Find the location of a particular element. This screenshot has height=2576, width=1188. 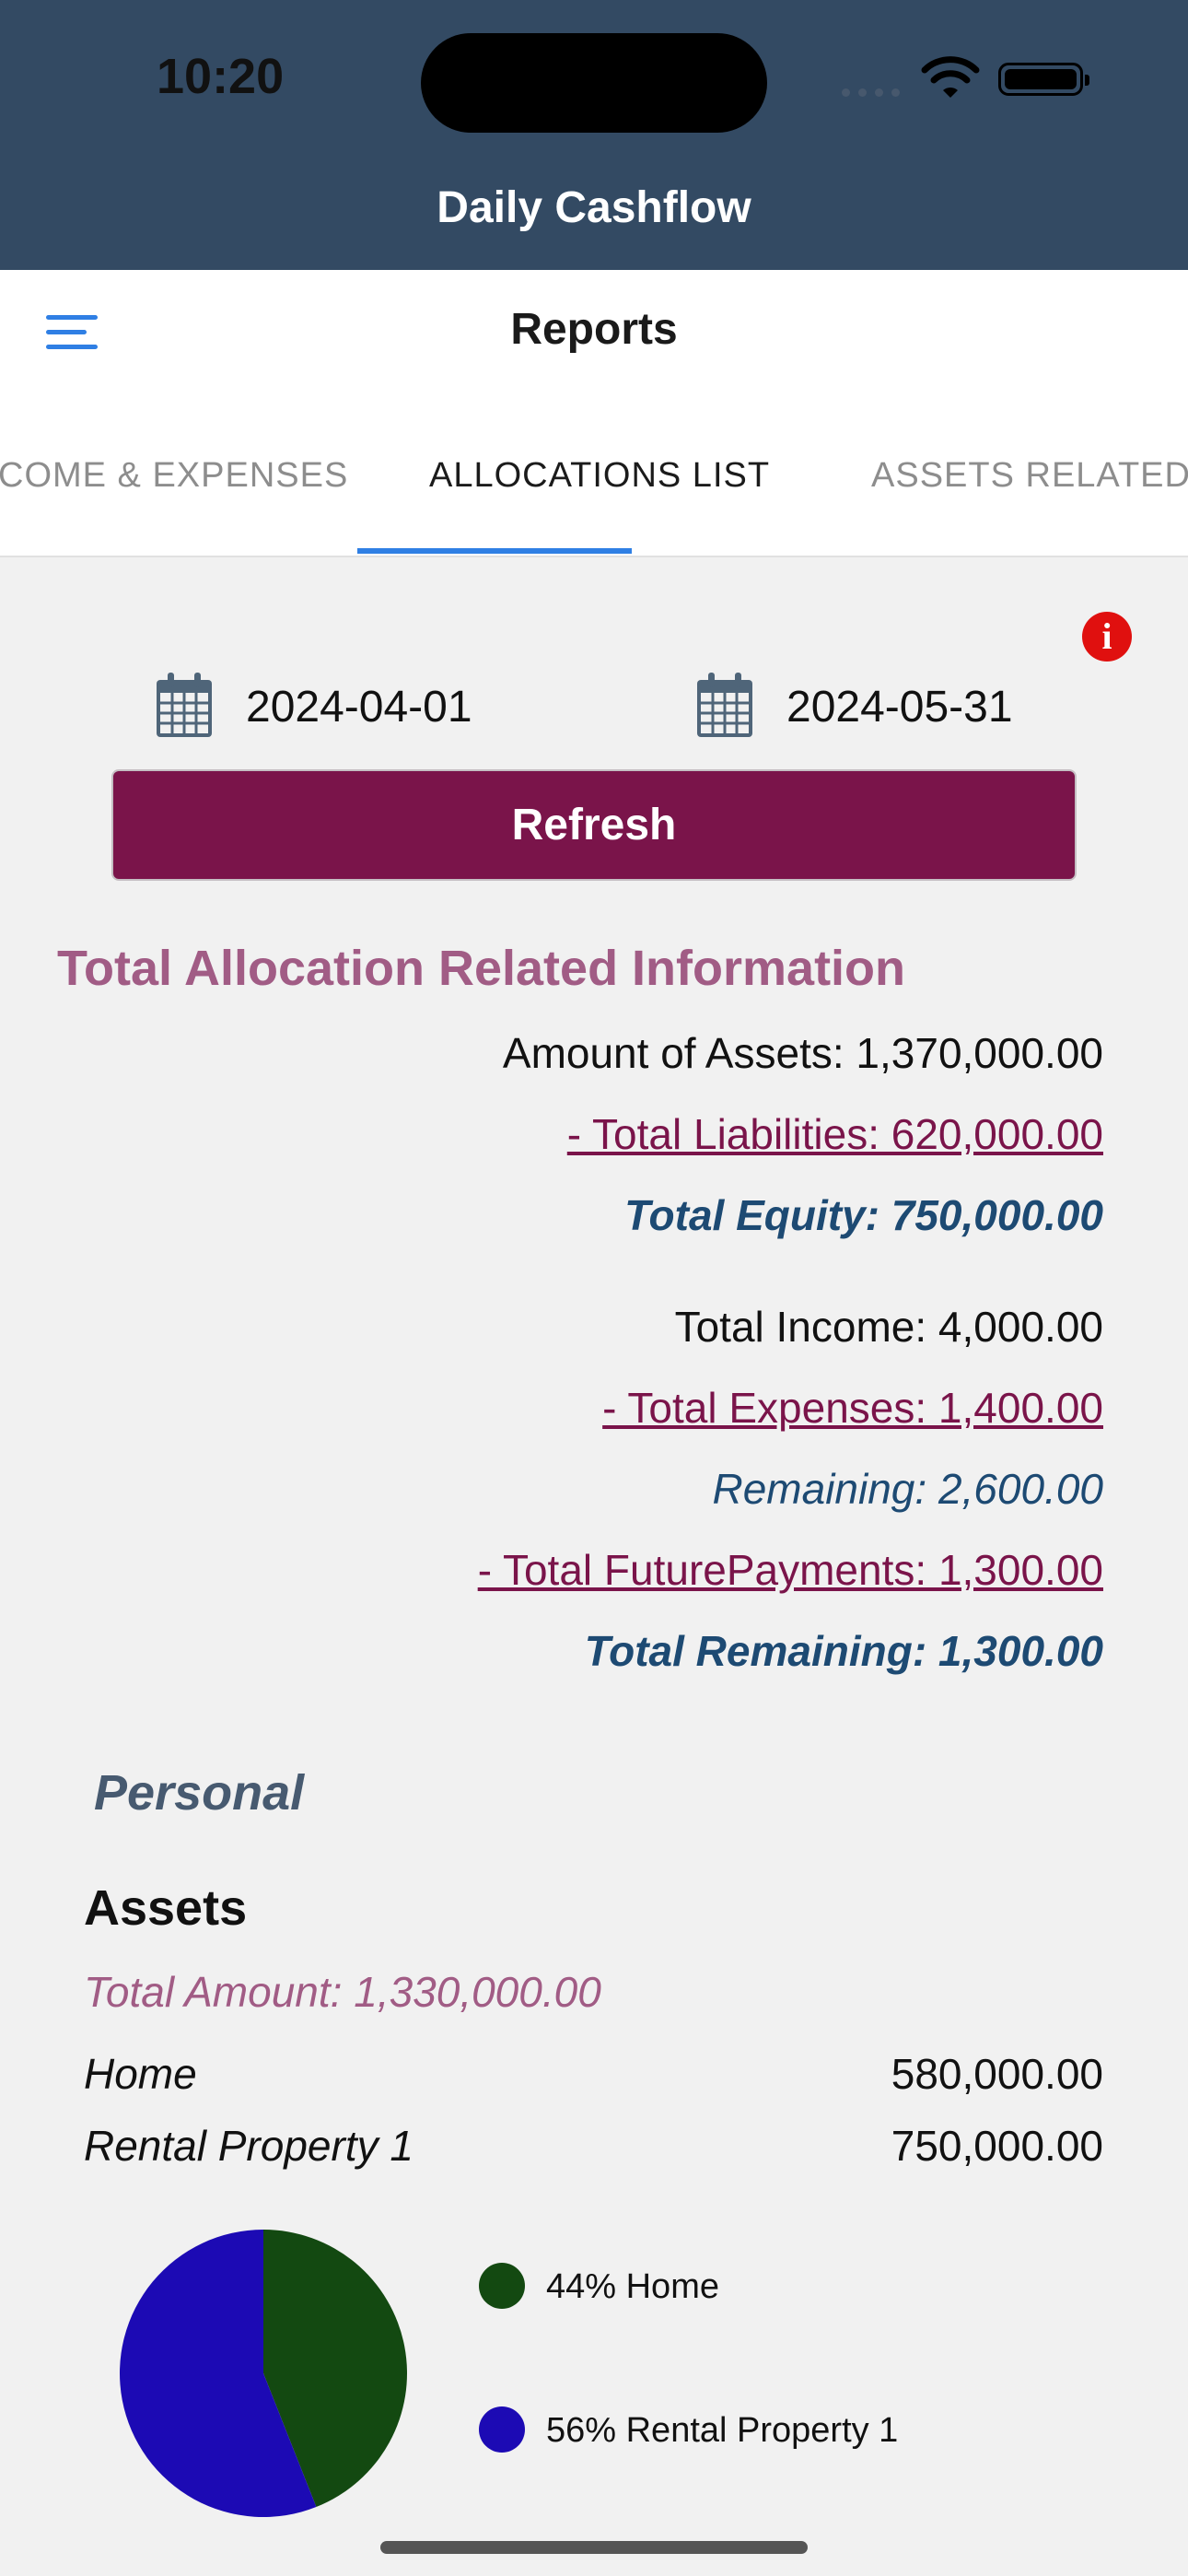

legend-label: 44% Home is located at coordinates (632, 2286).